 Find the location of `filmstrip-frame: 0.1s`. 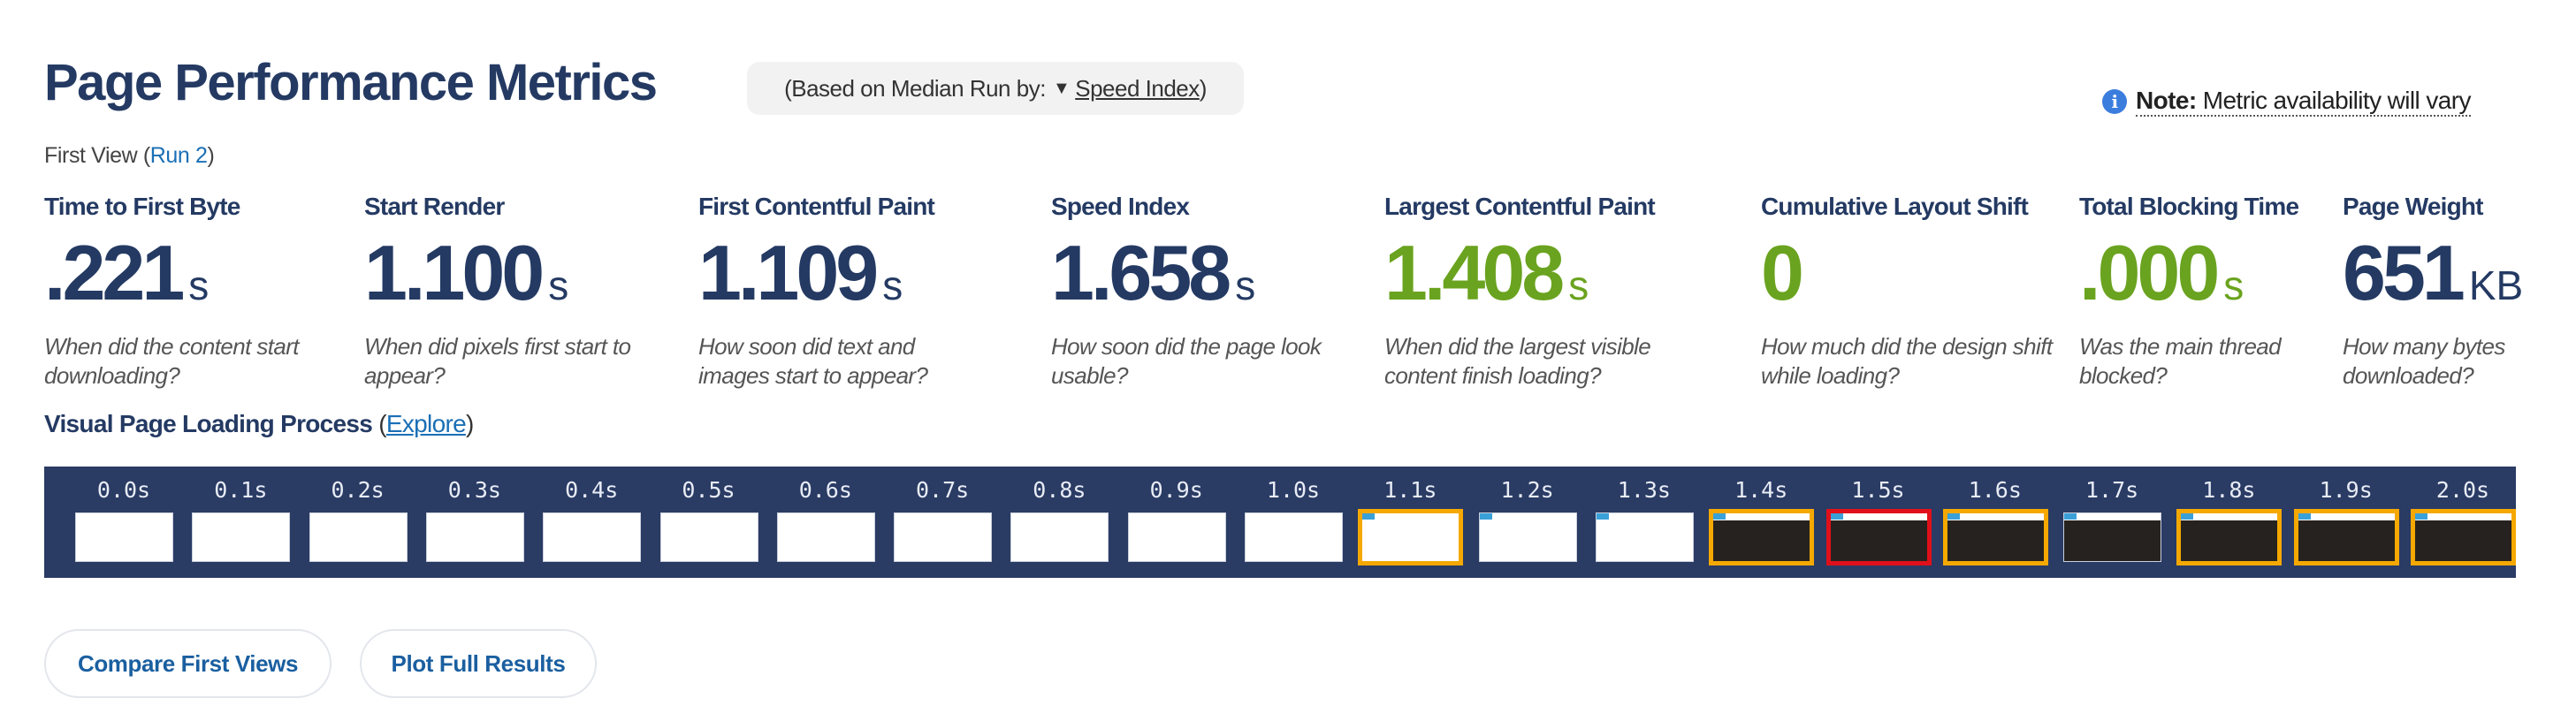

filmstrip-frame: 0.1s is located at coordinates (240, 522).